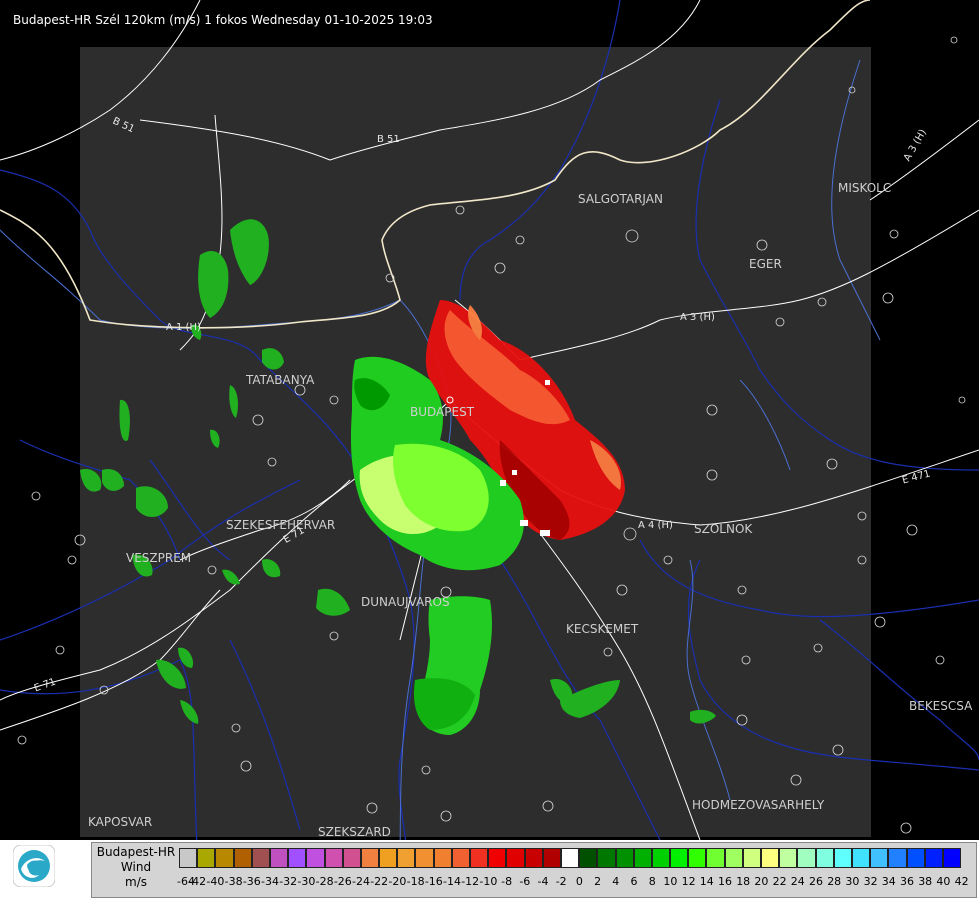  I want to click on legend-tick-label: 12, so click(688, 881).